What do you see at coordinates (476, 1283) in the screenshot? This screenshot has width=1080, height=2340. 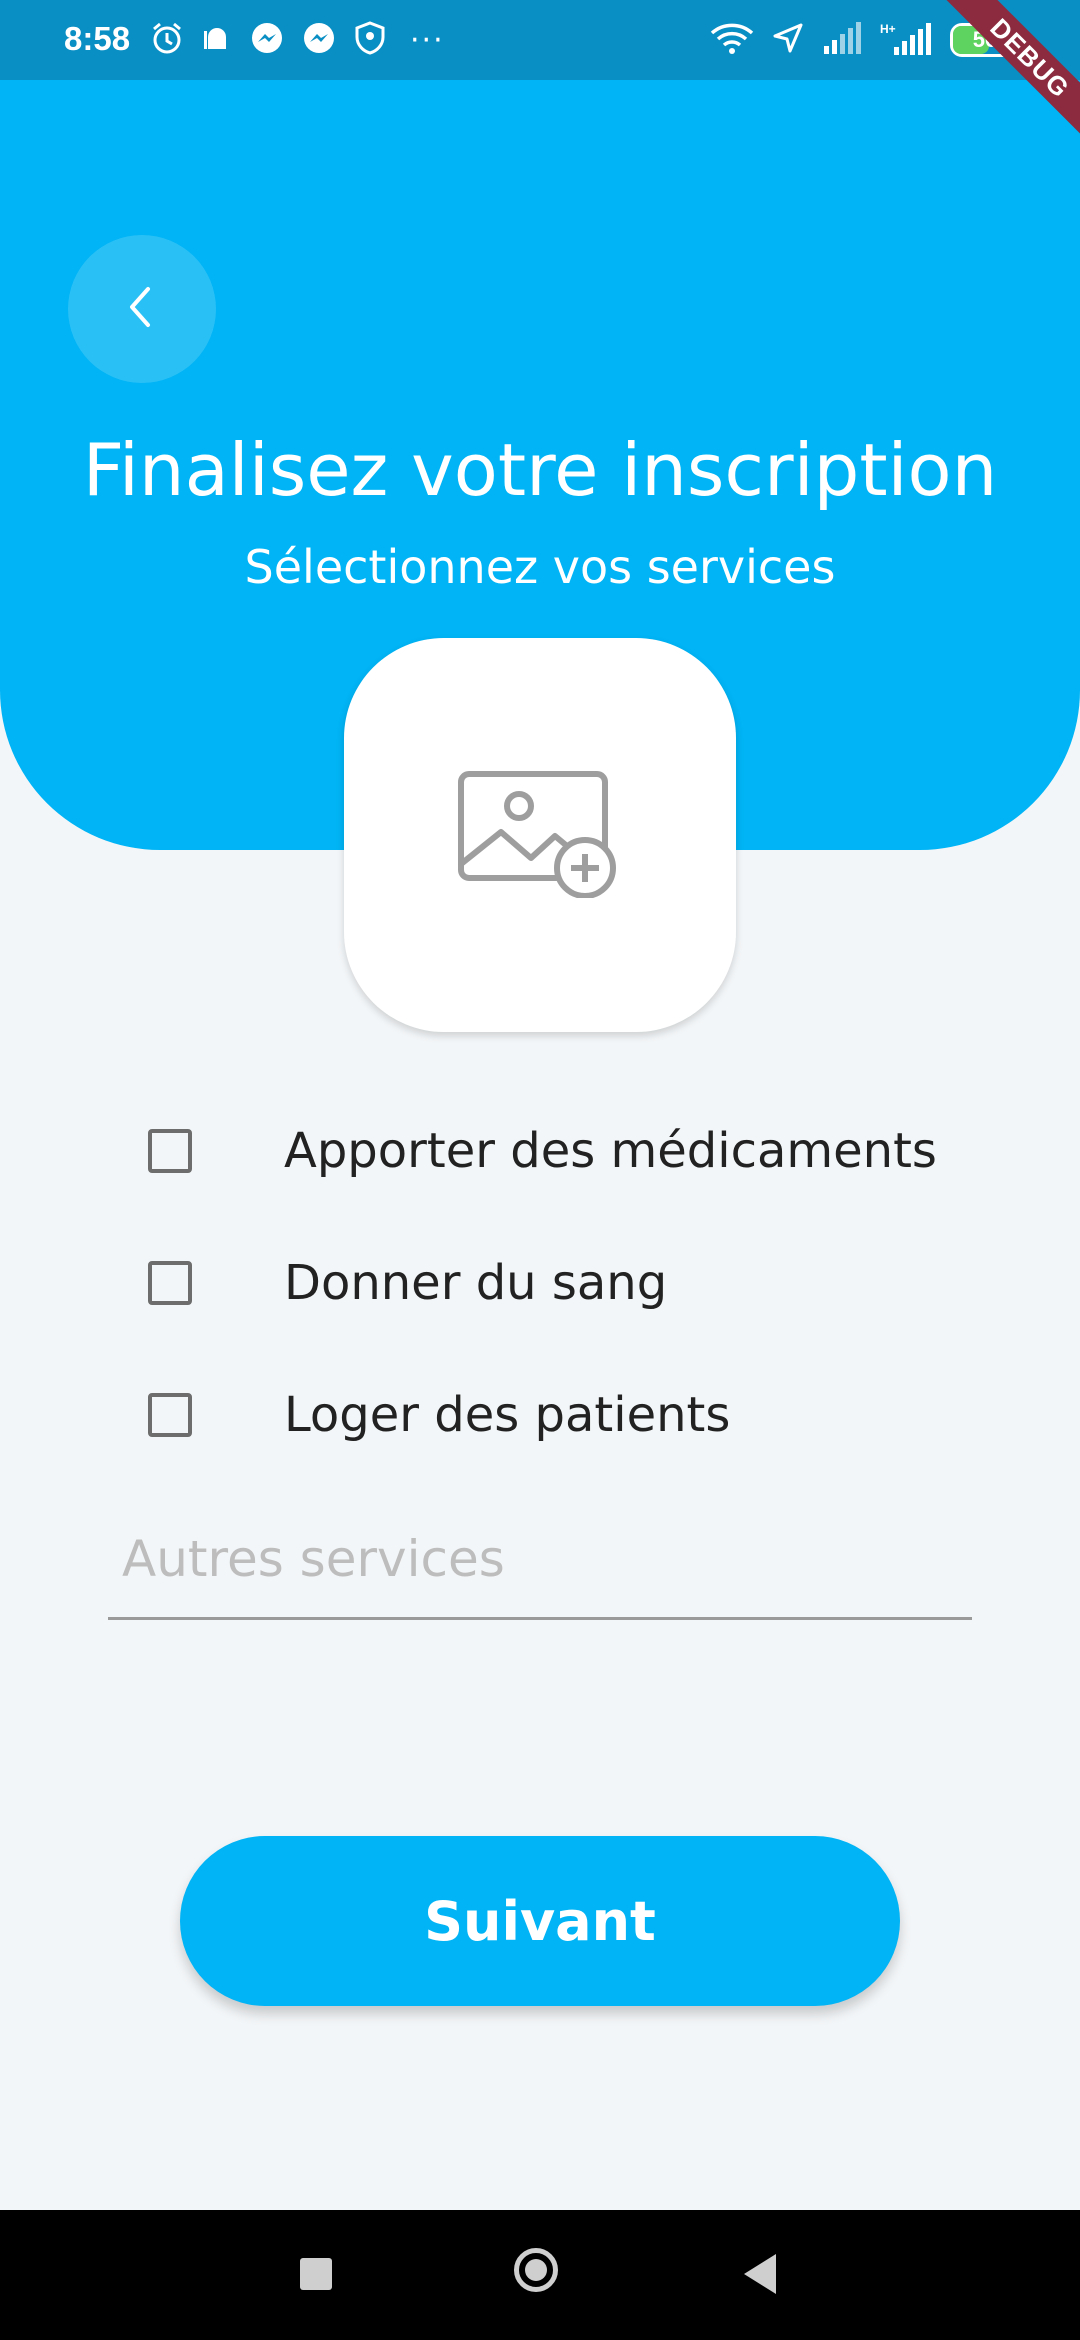 I see `service-label: Donner du sang` at bounding box center [476, 1283].